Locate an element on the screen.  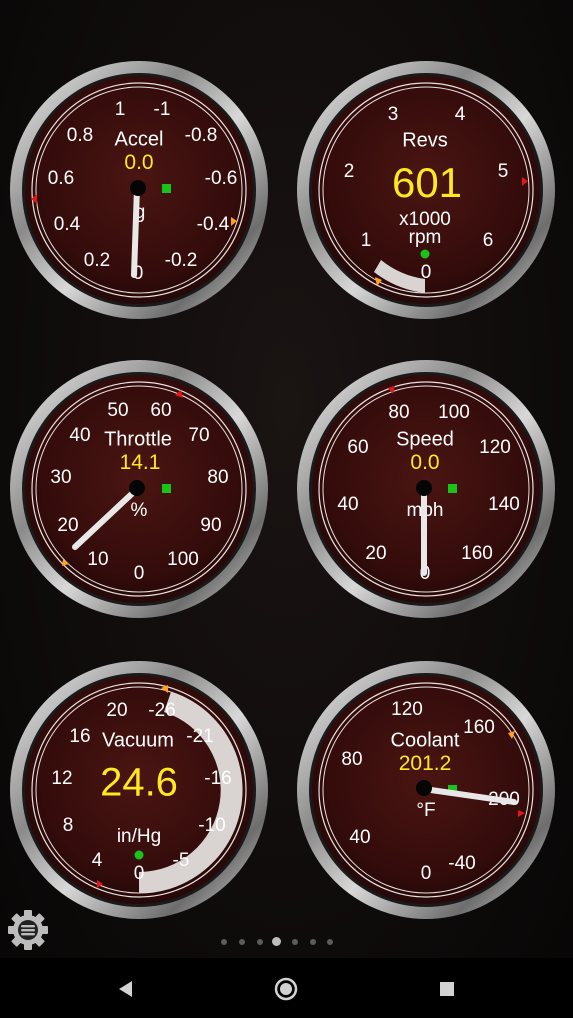
back-triangle-icon is located at coordinates (125, 989).